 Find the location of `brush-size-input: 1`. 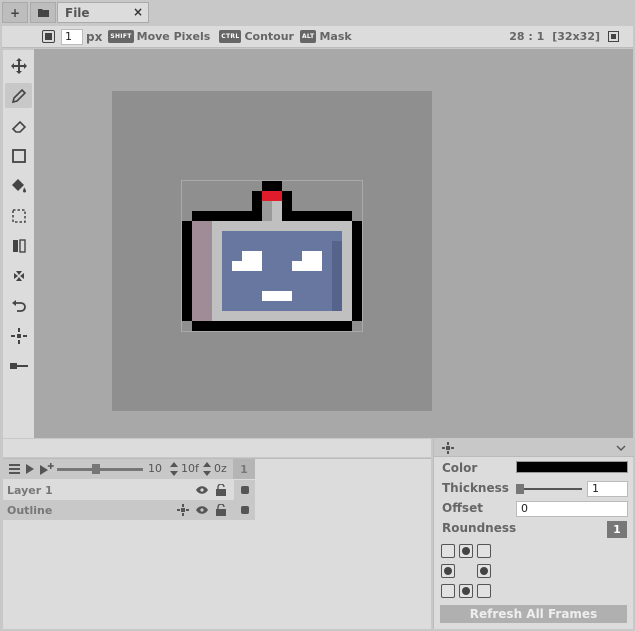

brush-size-input: 1 is located at coordinates (72, 36).